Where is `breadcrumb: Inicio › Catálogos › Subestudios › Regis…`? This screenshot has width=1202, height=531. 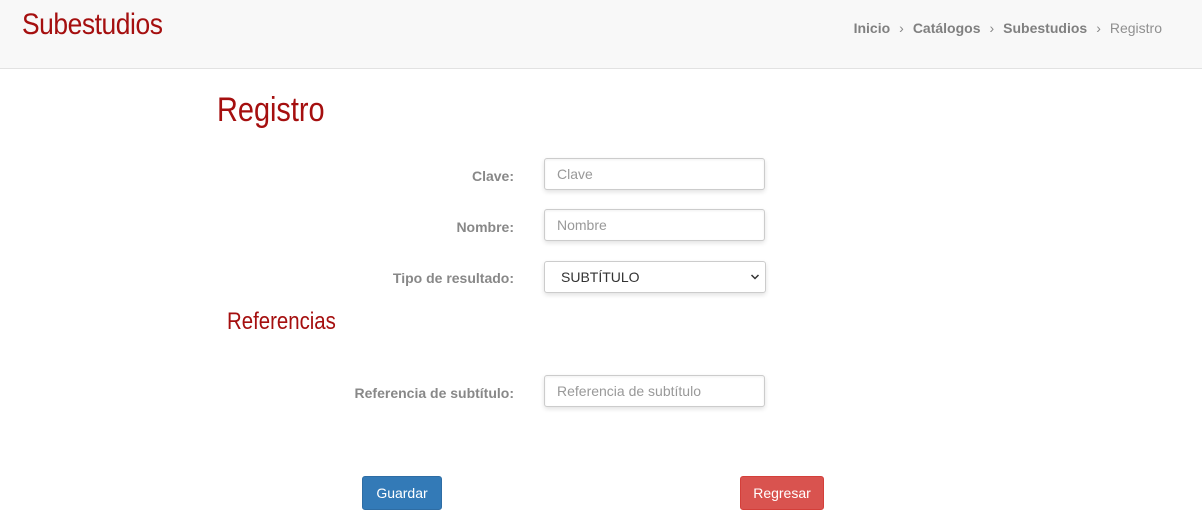 breadcrumb: Inicio › Catálogos › Subestudios › Regis… is located at coordinates (1008, 28).